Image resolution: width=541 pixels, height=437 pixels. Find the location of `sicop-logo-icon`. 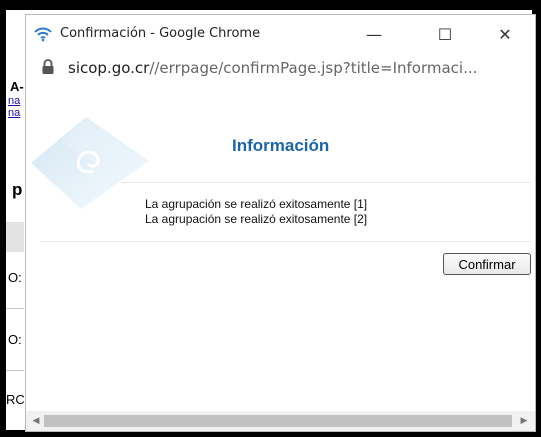

sicop-logo-icon is located at coordinates (90, 163).